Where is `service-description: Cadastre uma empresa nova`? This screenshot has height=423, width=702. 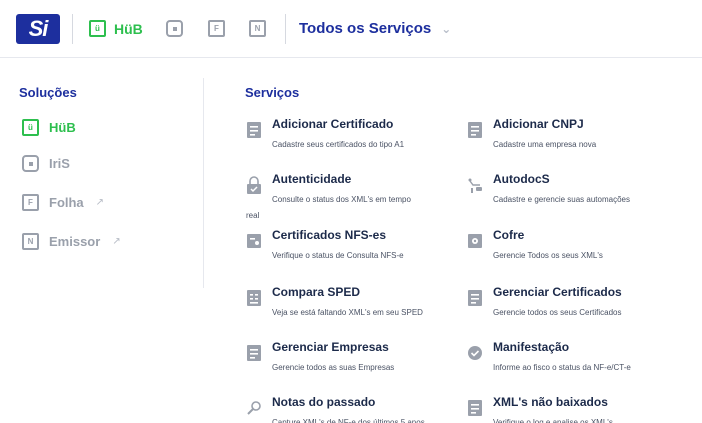
service-description: Cadastre uma empresa nova is located at coordinates (545, 144).